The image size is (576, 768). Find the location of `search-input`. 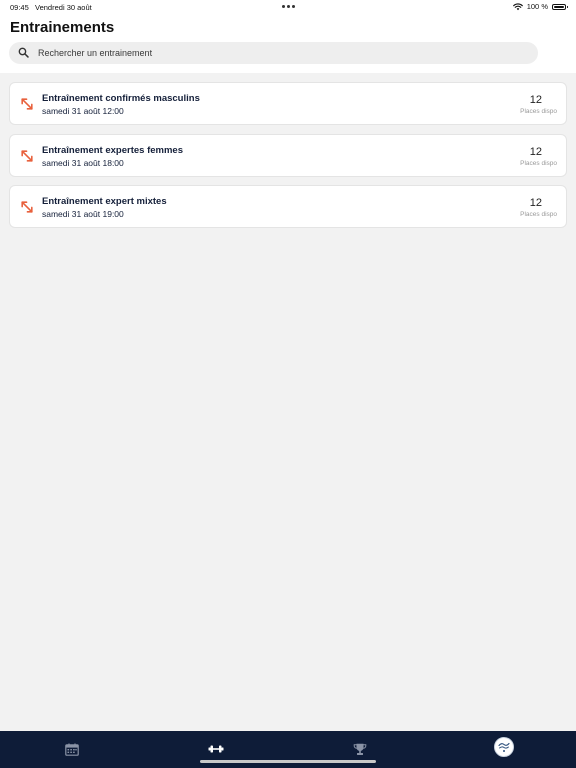

search-input is located at coordinates (283, 53).